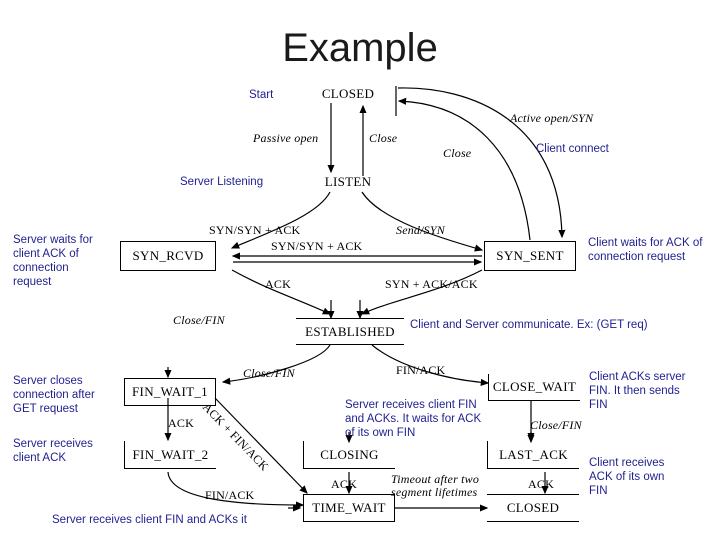  Describe the element at coordinates (533, 455) in the screenshot. I see `state-last-ack: LAST_ACK` at that location.